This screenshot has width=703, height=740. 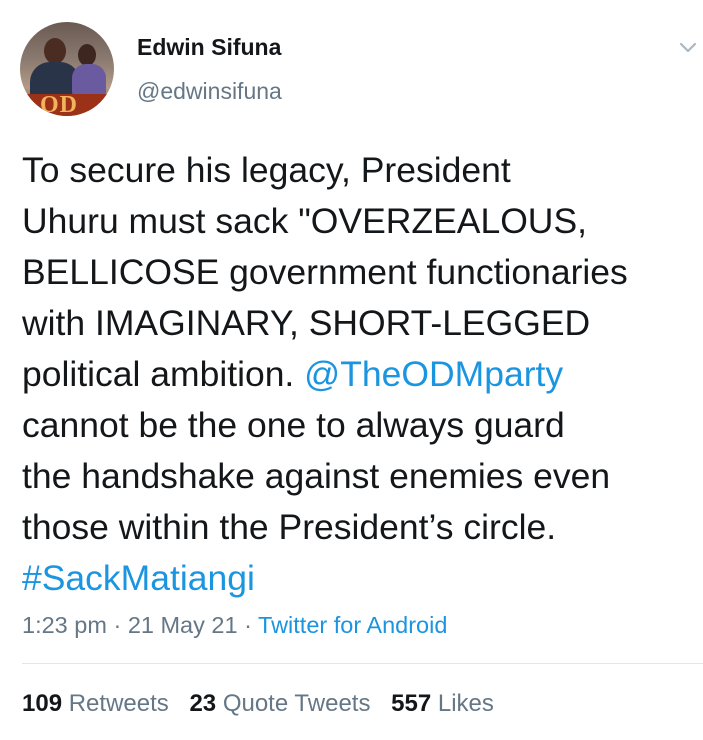 What do you see at coordinates (352, 625) in the screenshot?
I see `tweet-source-link: Twitter for Android` at bounding box center [352, 625].